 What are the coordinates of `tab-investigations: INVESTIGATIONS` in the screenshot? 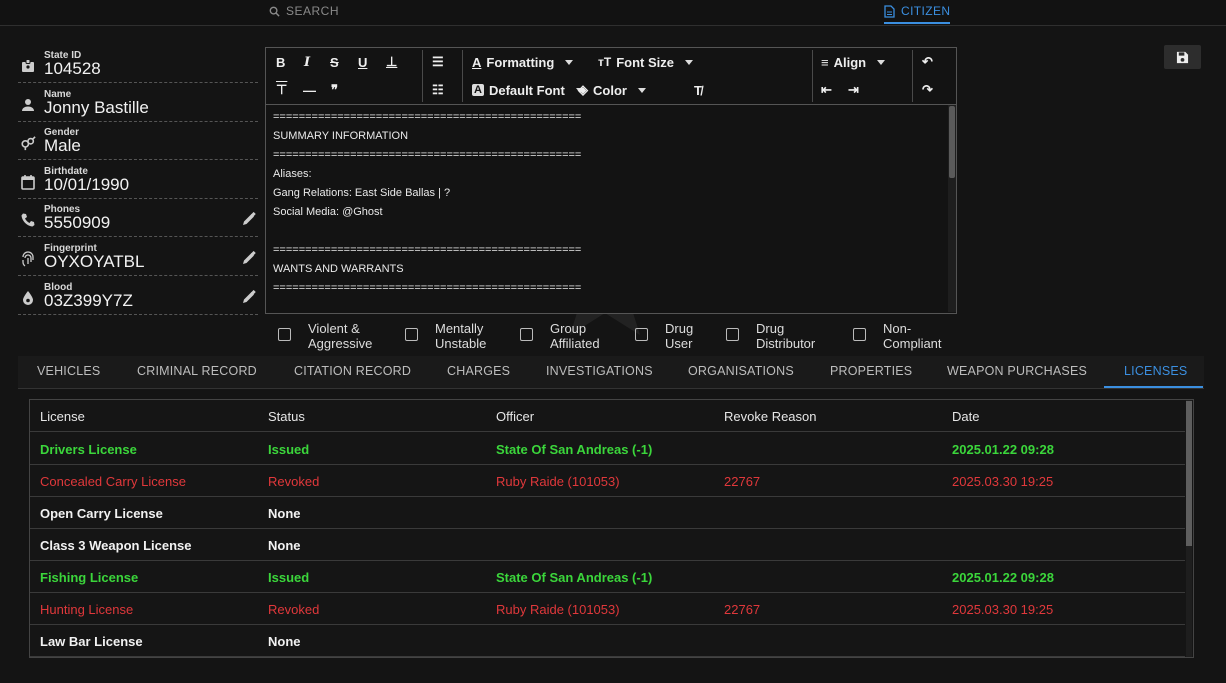 It's located at (599, 371).